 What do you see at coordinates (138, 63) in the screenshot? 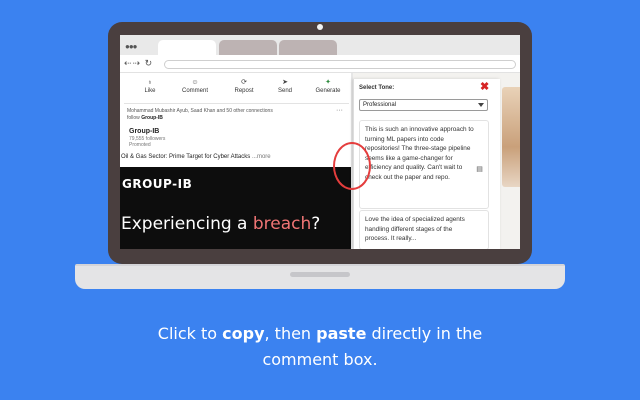
I see `navigation-icons: ⇠⇢ ↻` at bounding box center [138, 63].